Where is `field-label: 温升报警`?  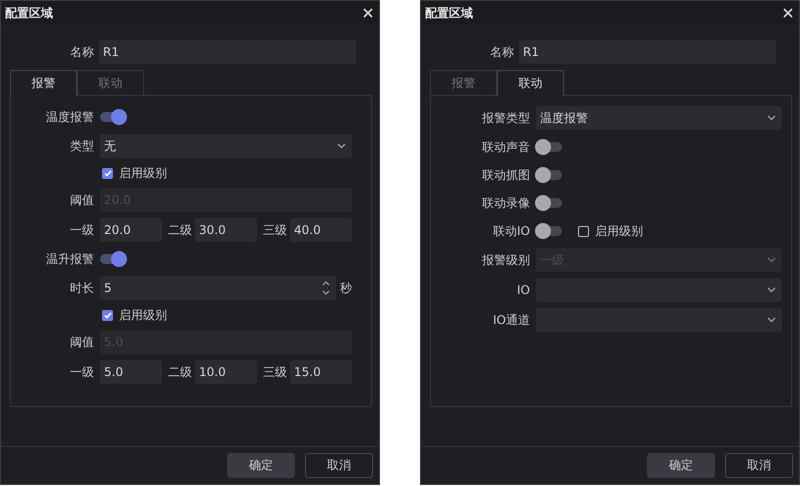
field-label: 温升报警 is located at coordinates (70, 259).